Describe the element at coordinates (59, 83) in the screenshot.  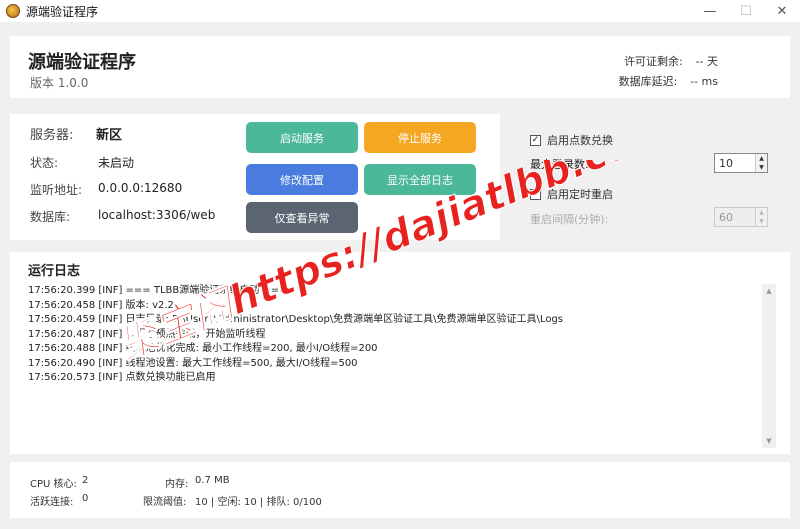
I see `app-version: 版本 1.0.0` at that location.